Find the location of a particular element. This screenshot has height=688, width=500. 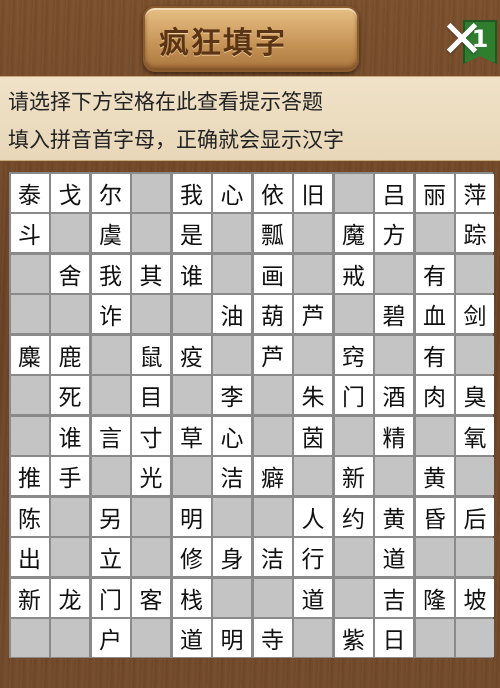

answer-cell: 萍 is located at coordinates (475, 192).